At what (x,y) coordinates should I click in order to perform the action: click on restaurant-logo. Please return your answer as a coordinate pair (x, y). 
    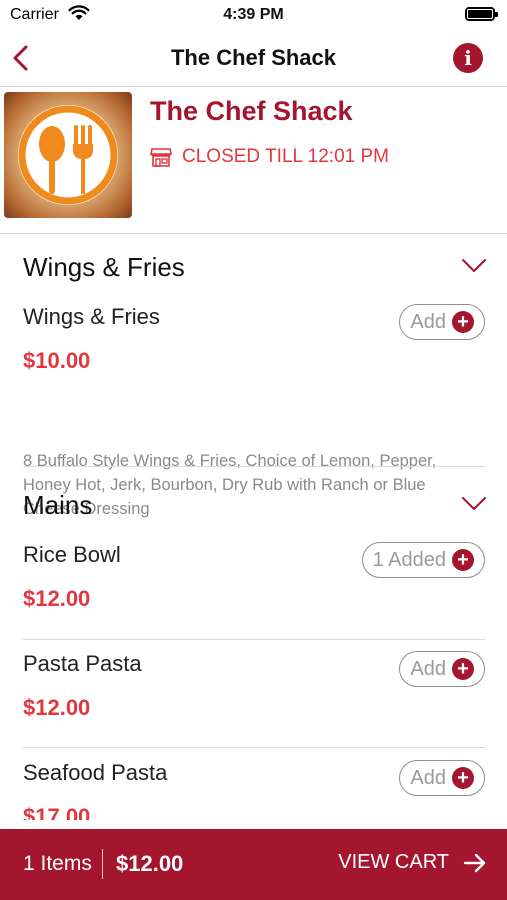
    Looking at the image, I should click on (68, 155).